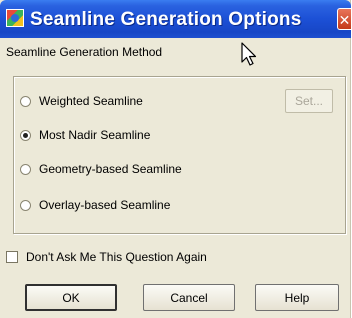 The image size is (352, 318). Describe the element at coordinates (71, 297) in the screenshot. I see `ok-button: OK` at that location.